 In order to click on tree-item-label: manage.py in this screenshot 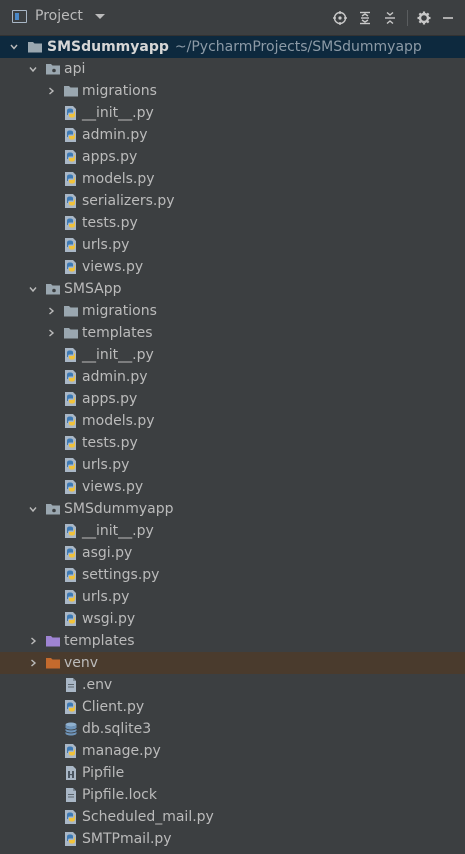, I will do `click(121, 751)`.